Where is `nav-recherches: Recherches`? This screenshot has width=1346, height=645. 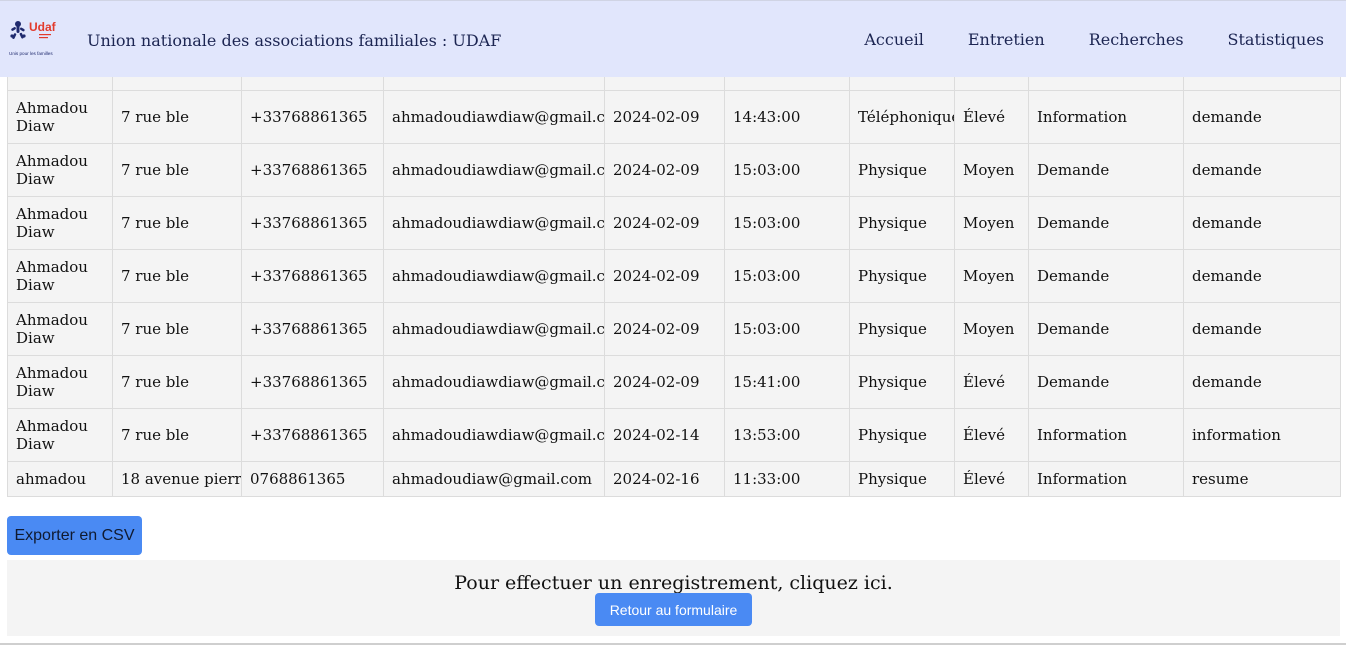
nav-recherches: Recherches is located at coordinates (1136, 39).